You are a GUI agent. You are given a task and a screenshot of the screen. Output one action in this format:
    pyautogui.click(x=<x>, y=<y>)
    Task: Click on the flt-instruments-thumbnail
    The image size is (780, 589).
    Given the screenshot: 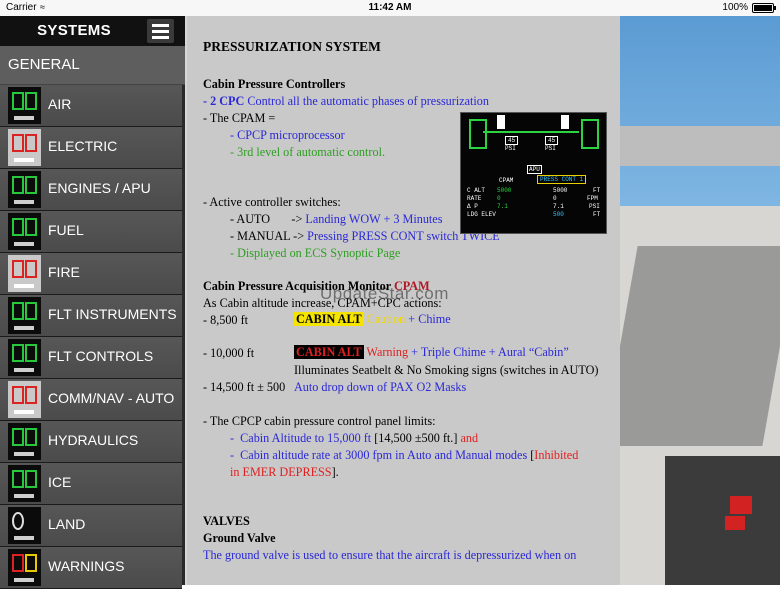 What is the action you would take?
    pyautogui.click(x=24, y=315)
    